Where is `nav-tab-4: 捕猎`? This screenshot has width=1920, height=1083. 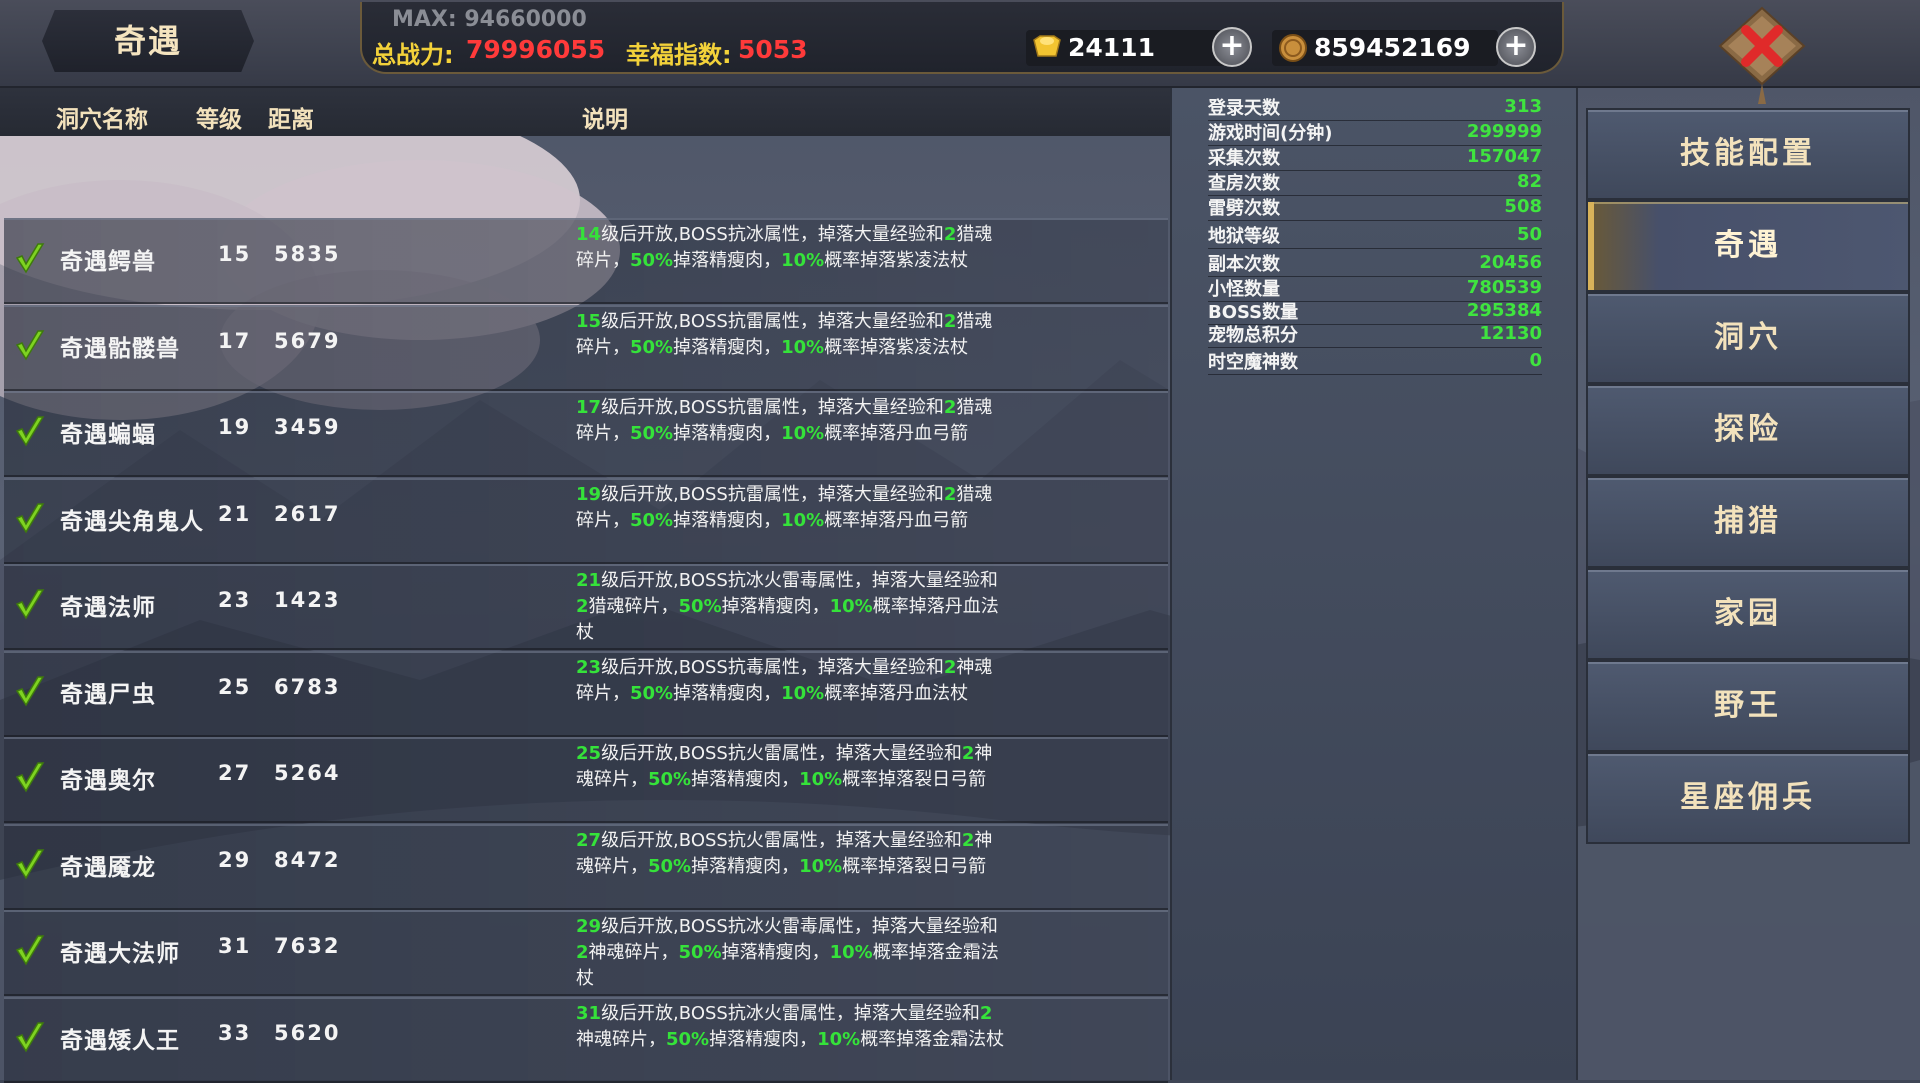 nav-tab-4: 捕猎 is located at coordinates (1748, 522).